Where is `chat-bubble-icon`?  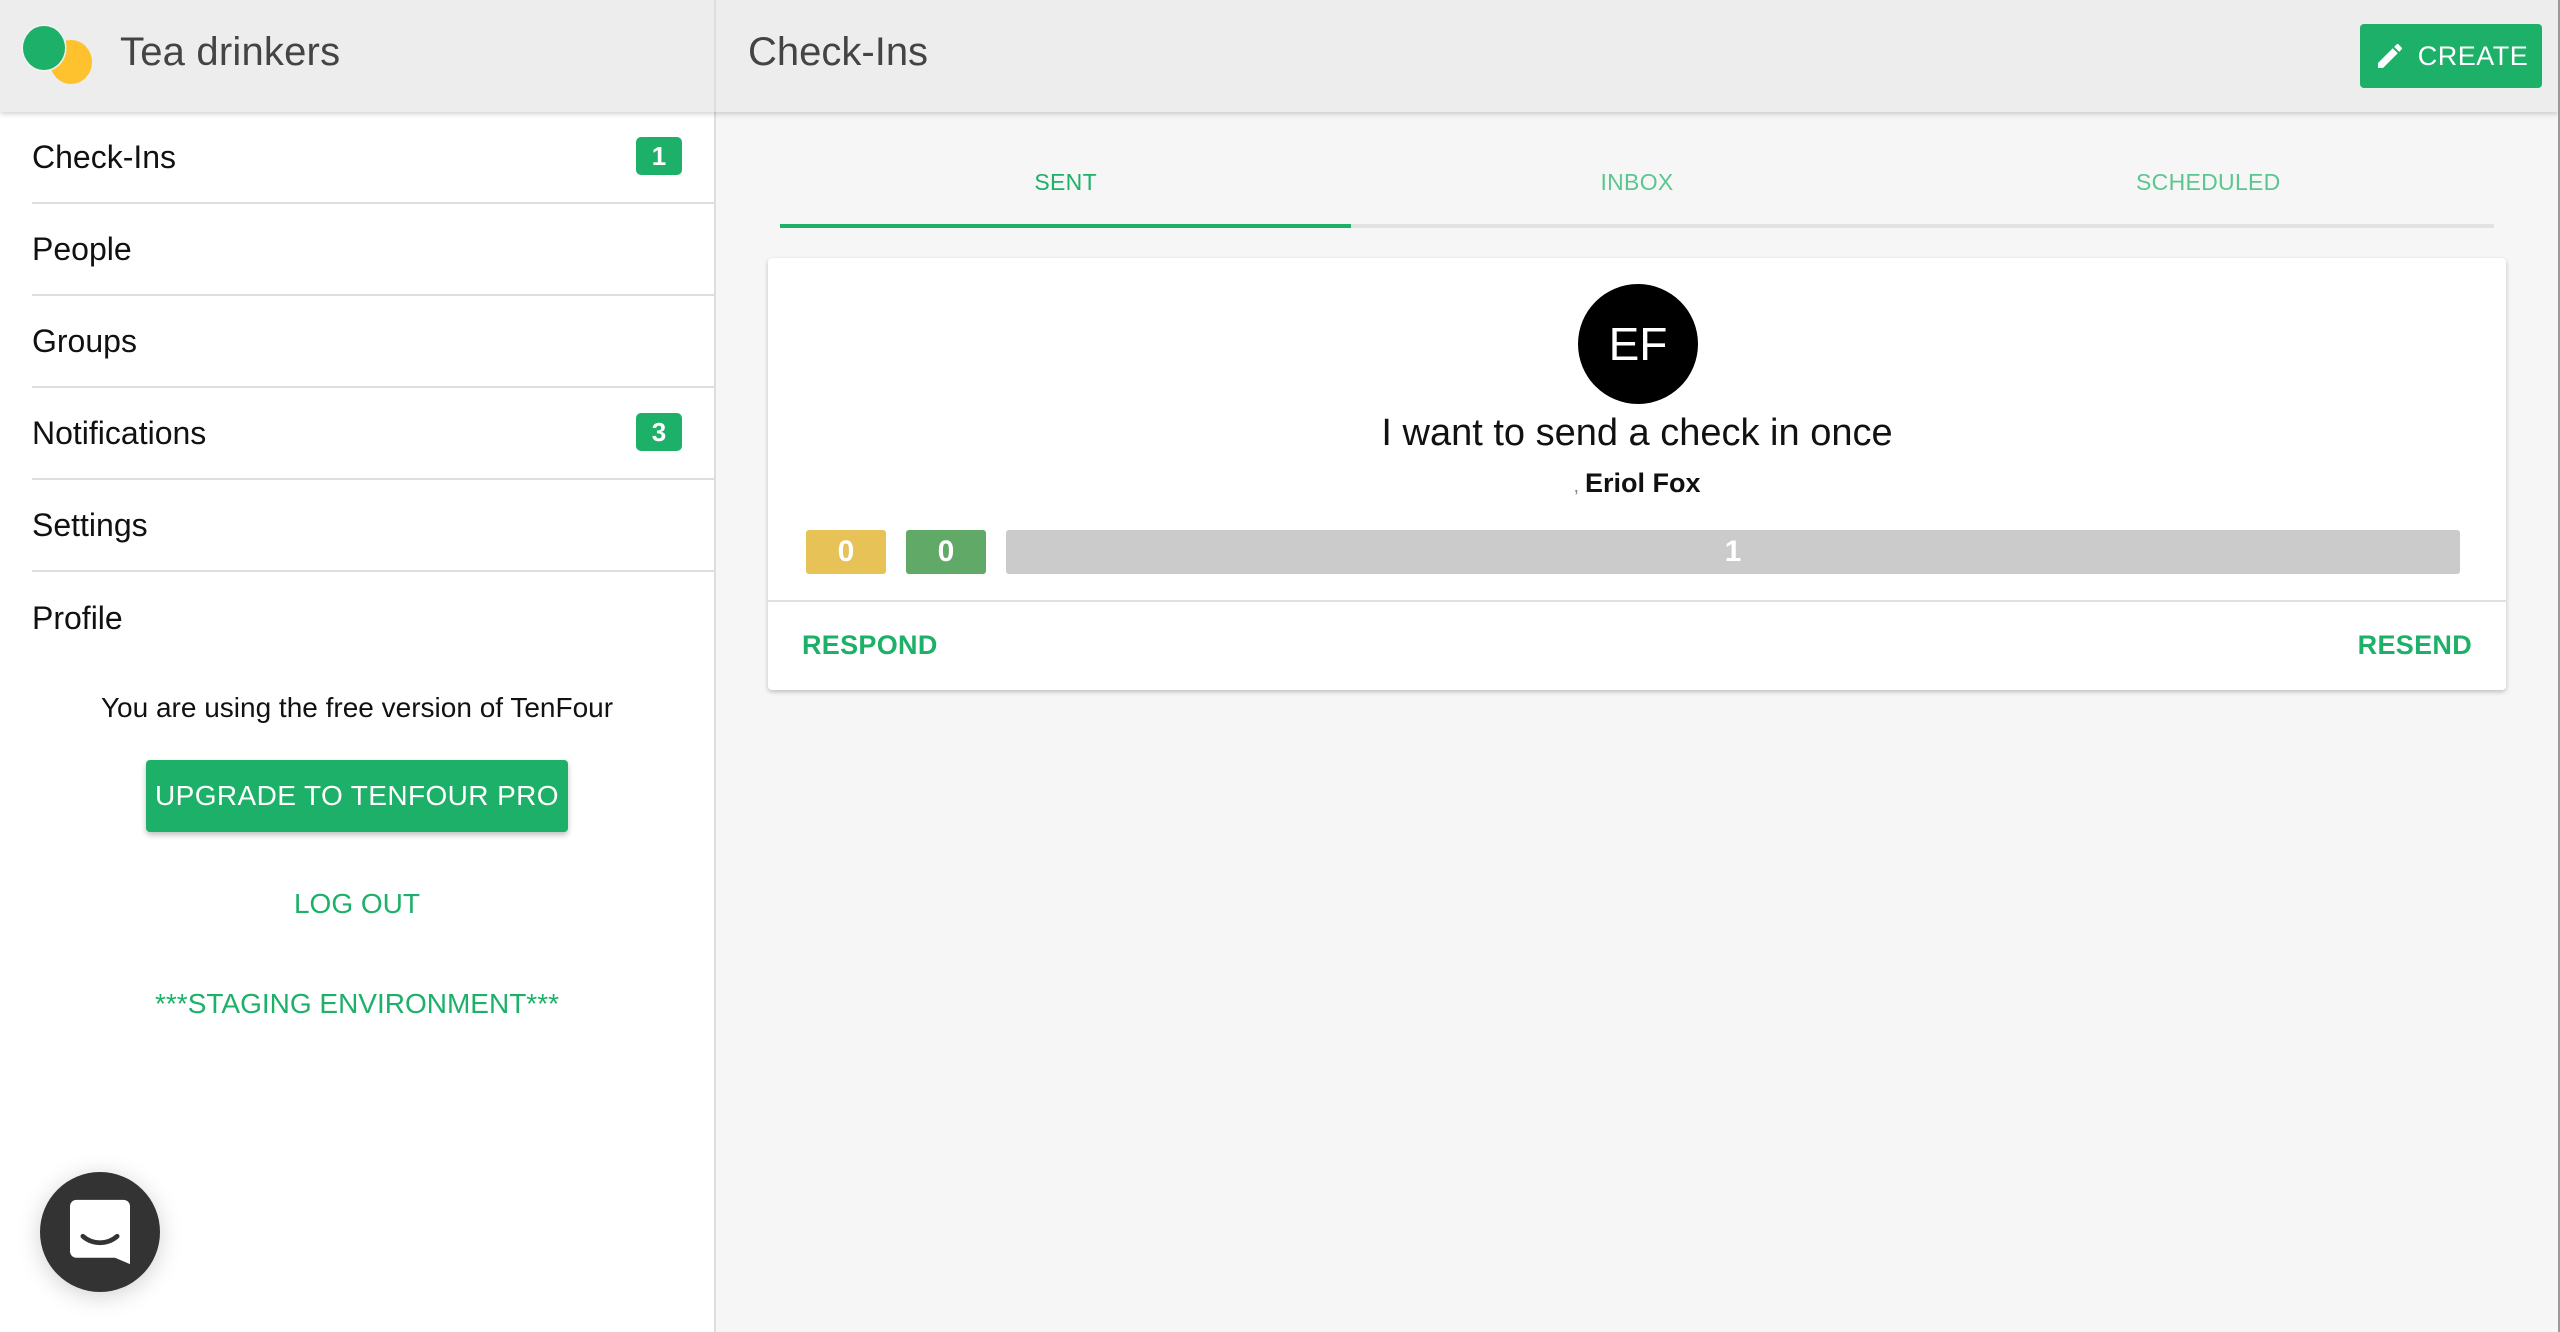 chat-bubble-icon is located at coordinates (100, 1232).